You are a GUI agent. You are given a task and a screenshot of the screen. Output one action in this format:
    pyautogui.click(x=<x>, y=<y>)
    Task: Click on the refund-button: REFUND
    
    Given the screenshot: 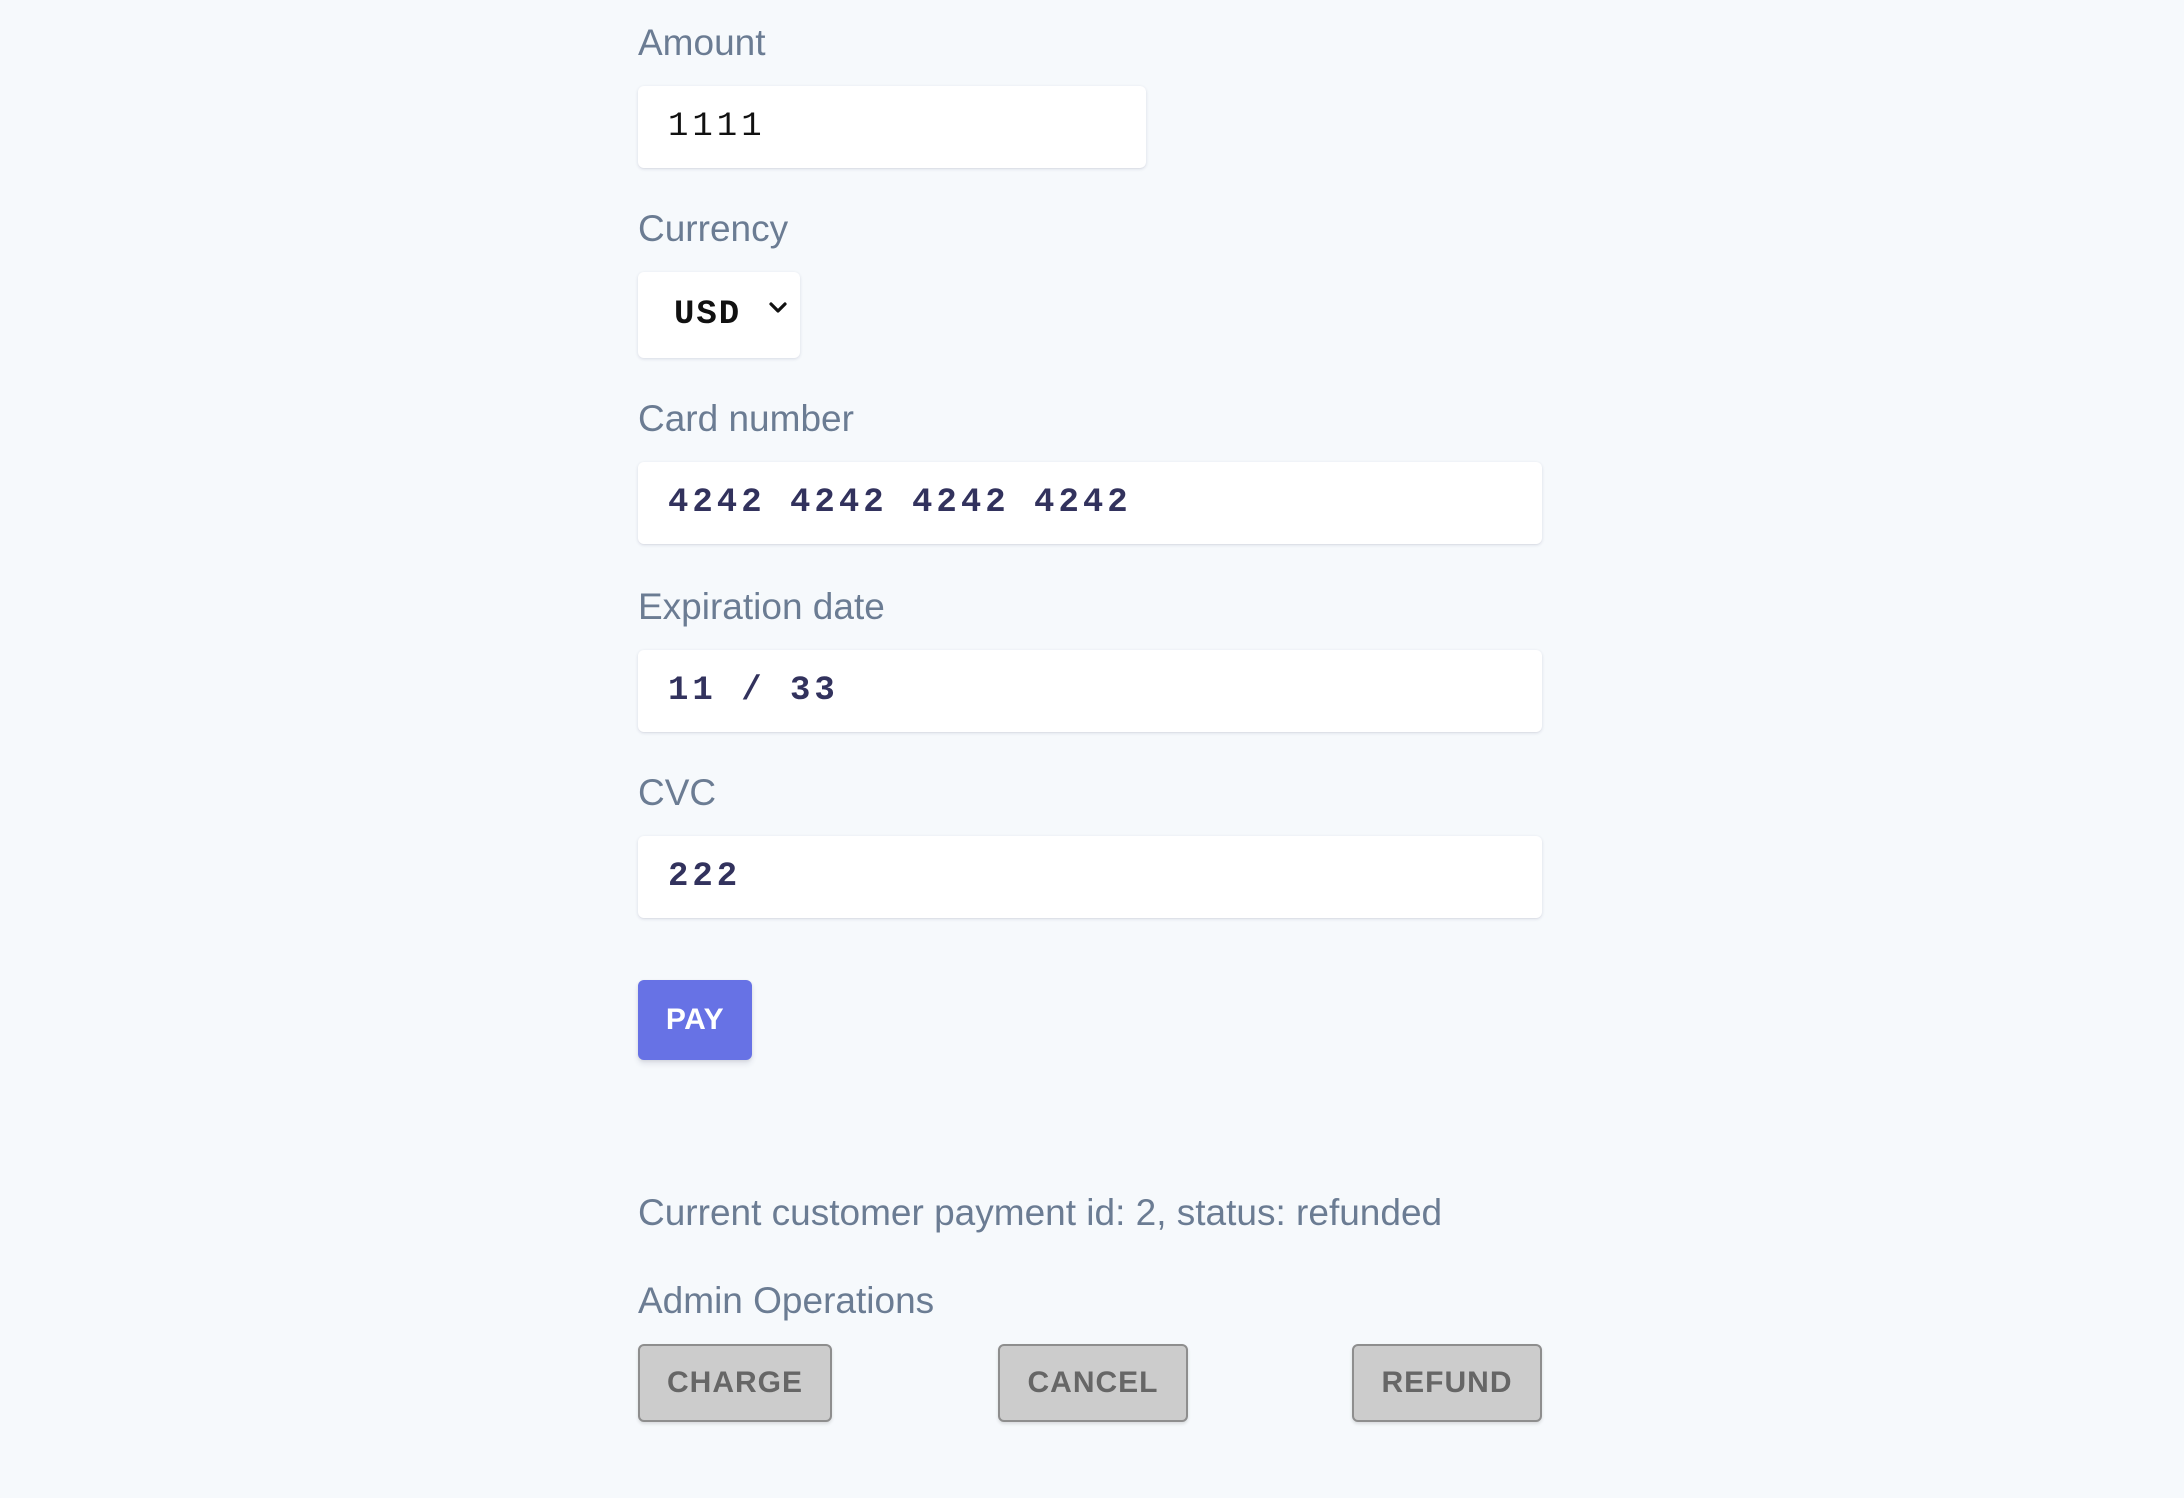 What is the action you would take?
    pyautogui.click(x=1447, y=1383)
    